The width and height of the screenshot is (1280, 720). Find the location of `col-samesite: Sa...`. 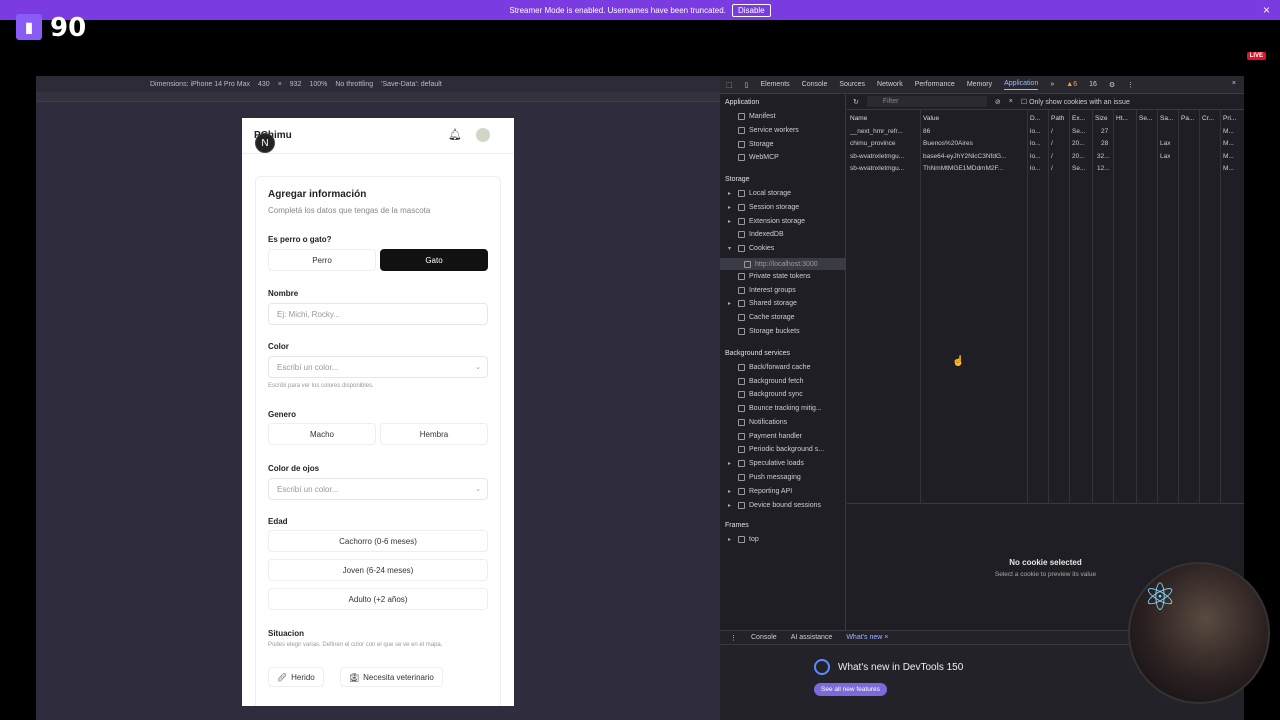

col-samesite: Sa... is located at coordinates (1166, 118).